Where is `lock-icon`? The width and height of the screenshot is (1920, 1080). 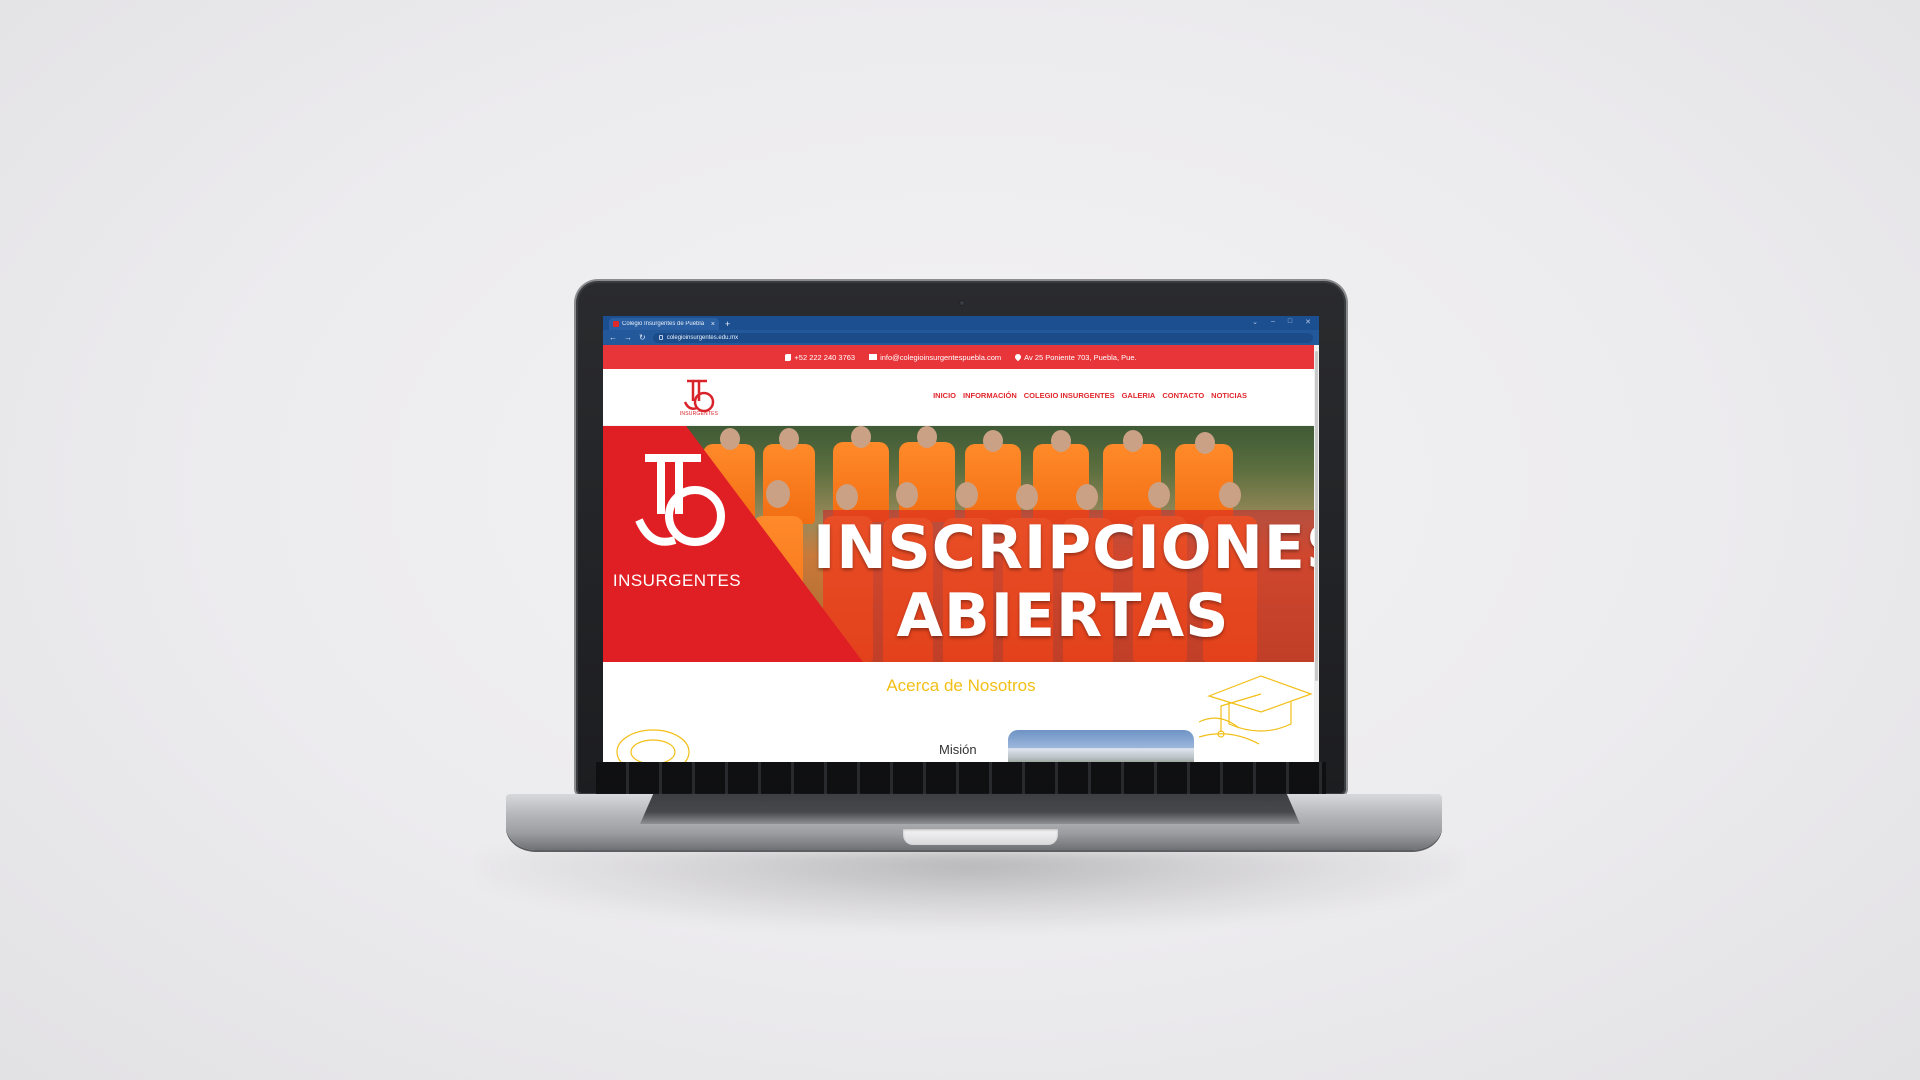 lock-icon is located at coordinates (660, 337).